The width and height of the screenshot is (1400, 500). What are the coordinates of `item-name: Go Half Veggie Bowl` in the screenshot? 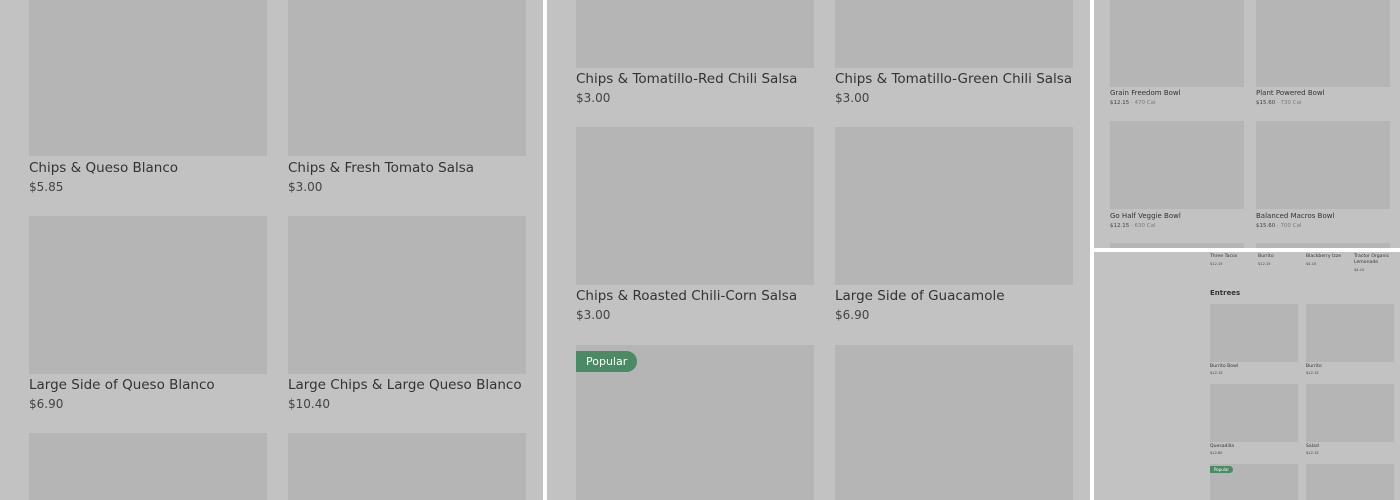 It's located at (1145, 216).